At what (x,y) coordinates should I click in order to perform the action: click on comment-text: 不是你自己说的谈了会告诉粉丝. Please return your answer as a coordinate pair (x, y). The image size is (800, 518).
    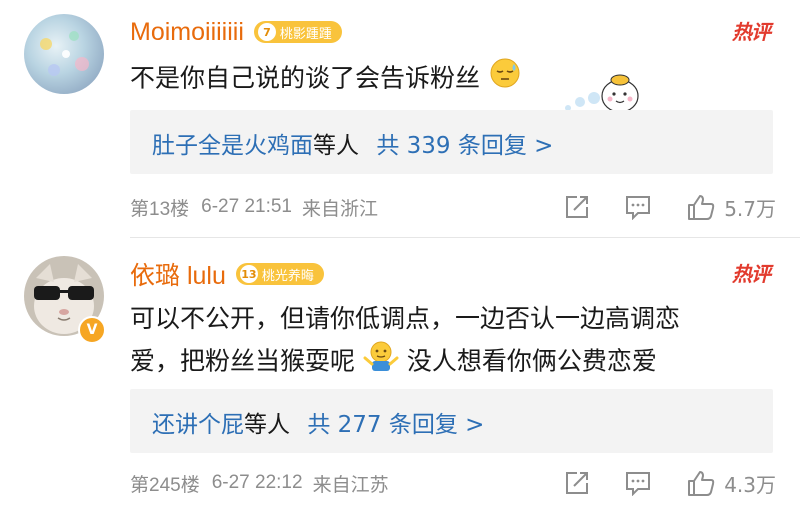
    Looking at the image, I should click on (326, 79).